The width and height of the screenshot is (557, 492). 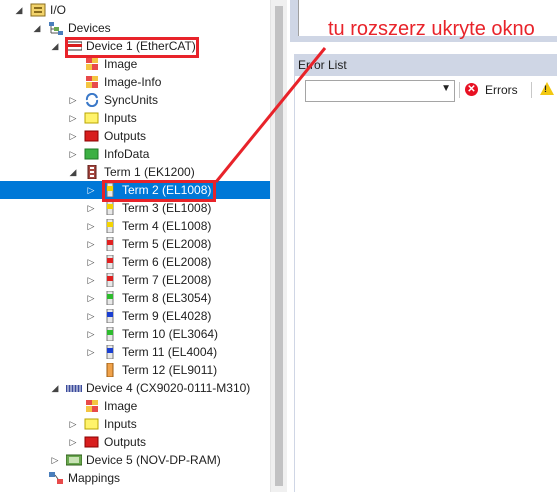 I want to click on tree-item-label: Image-Info, so click(x=133, y=82).